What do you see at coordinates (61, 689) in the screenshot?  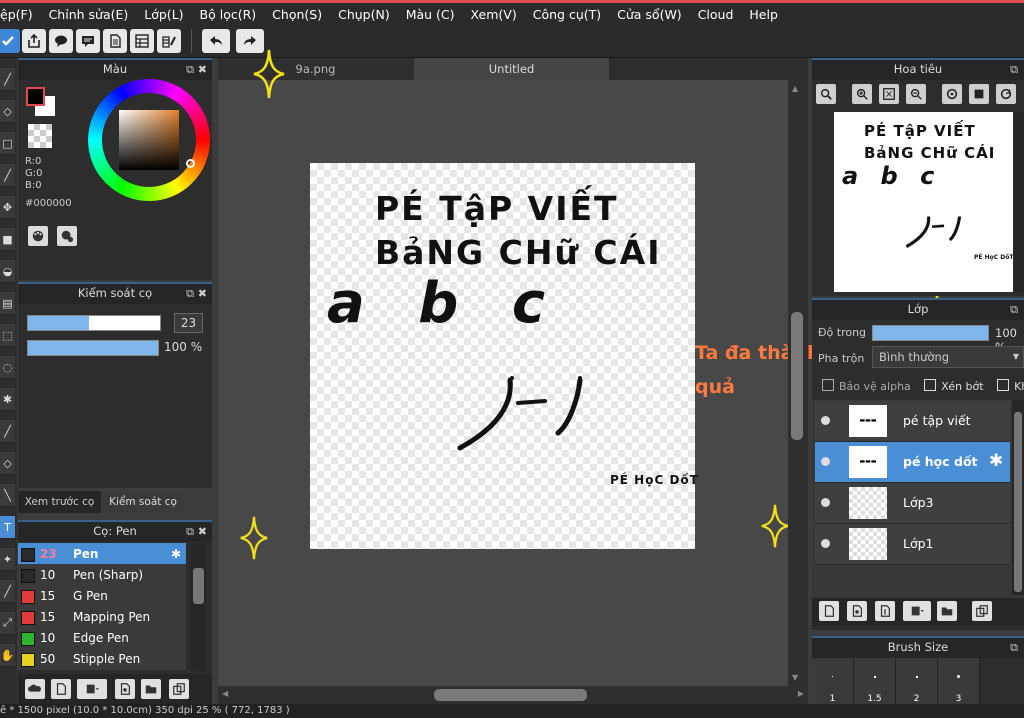 I see `new-brush-icon` at bounding box center [61, 689].